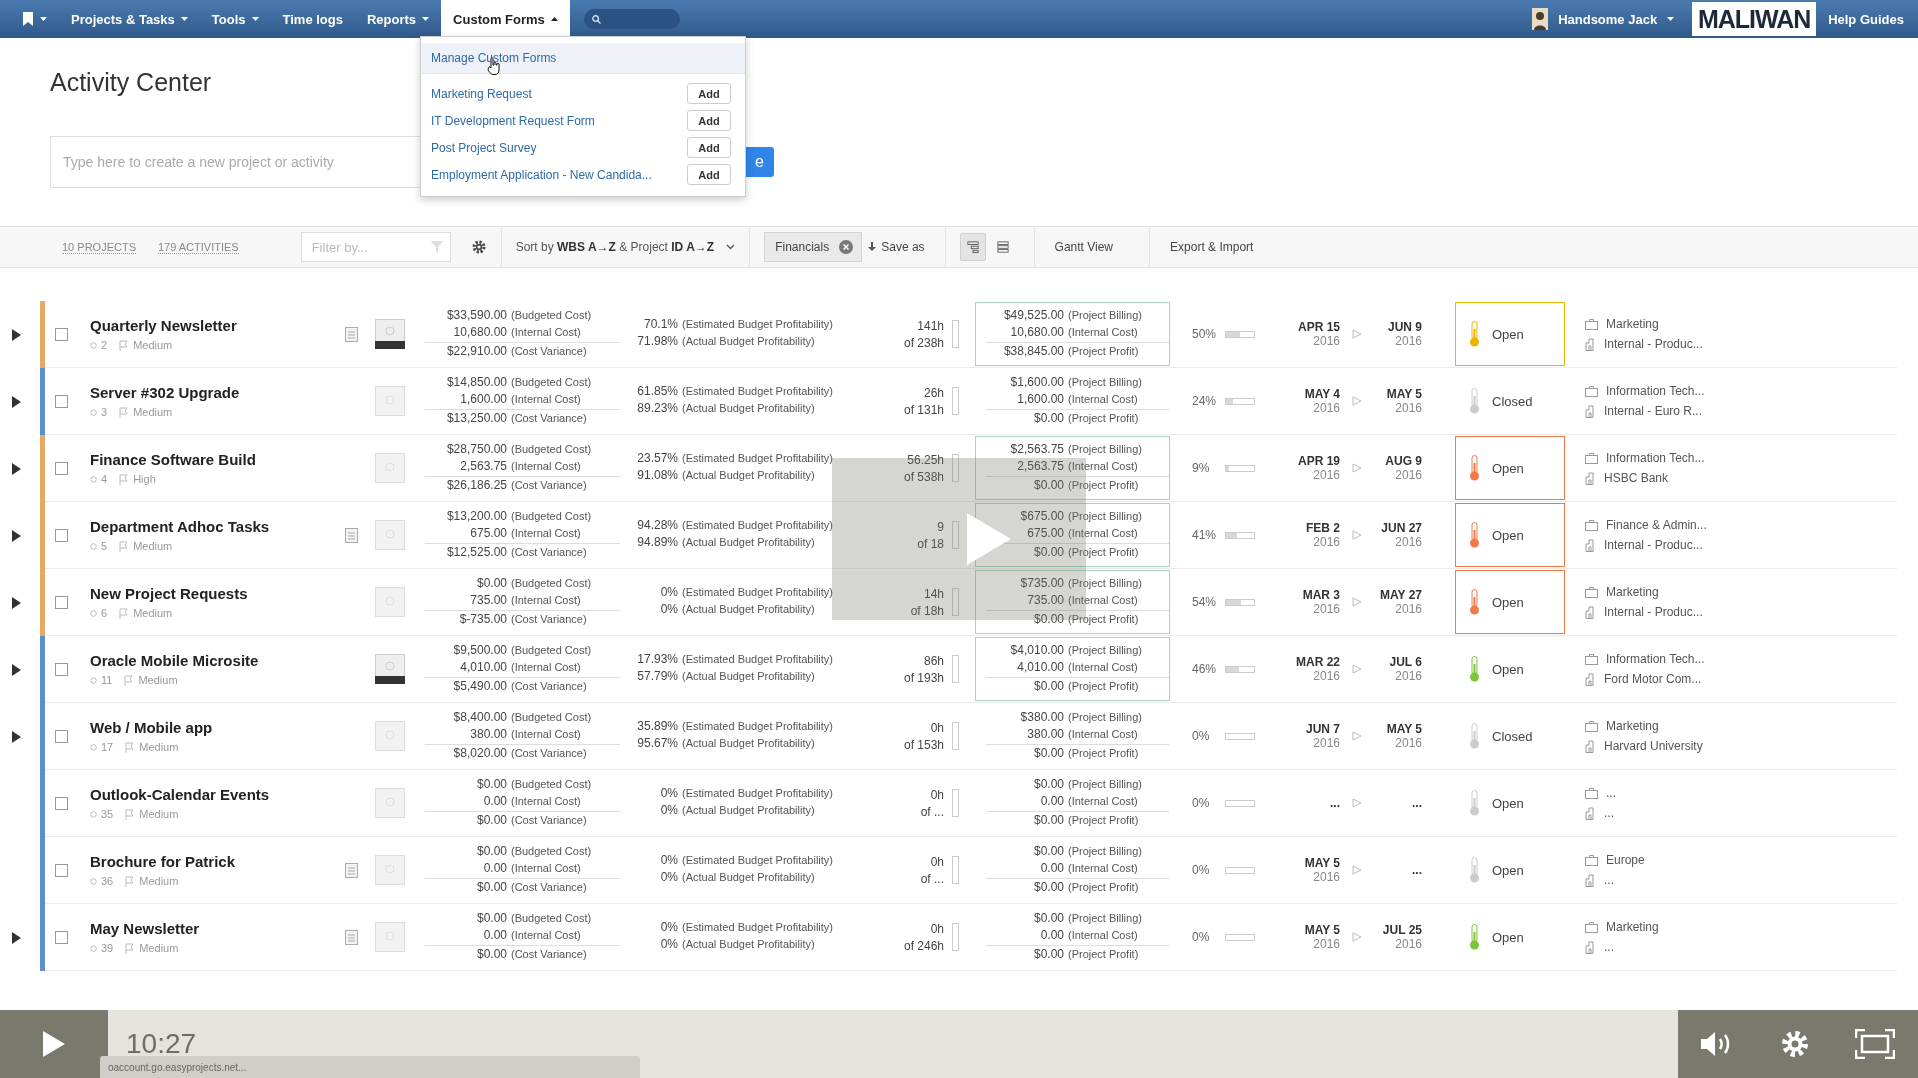  Describe the element at coordinates (484, 147) in the screenshot. I see `menu-item: Post Project Survey` at that location.